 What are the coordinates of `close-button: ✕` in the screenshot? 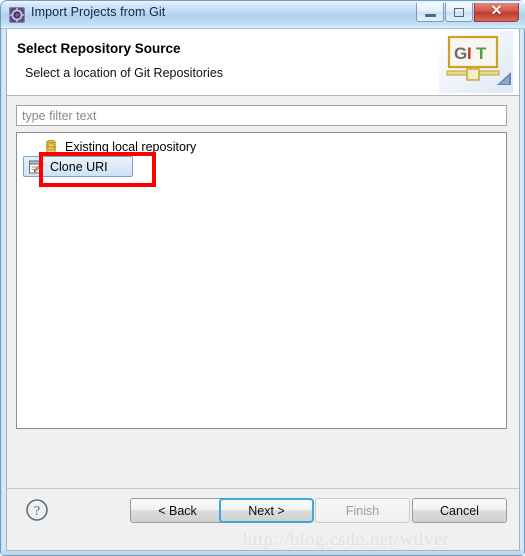 It's located at (496, 12).